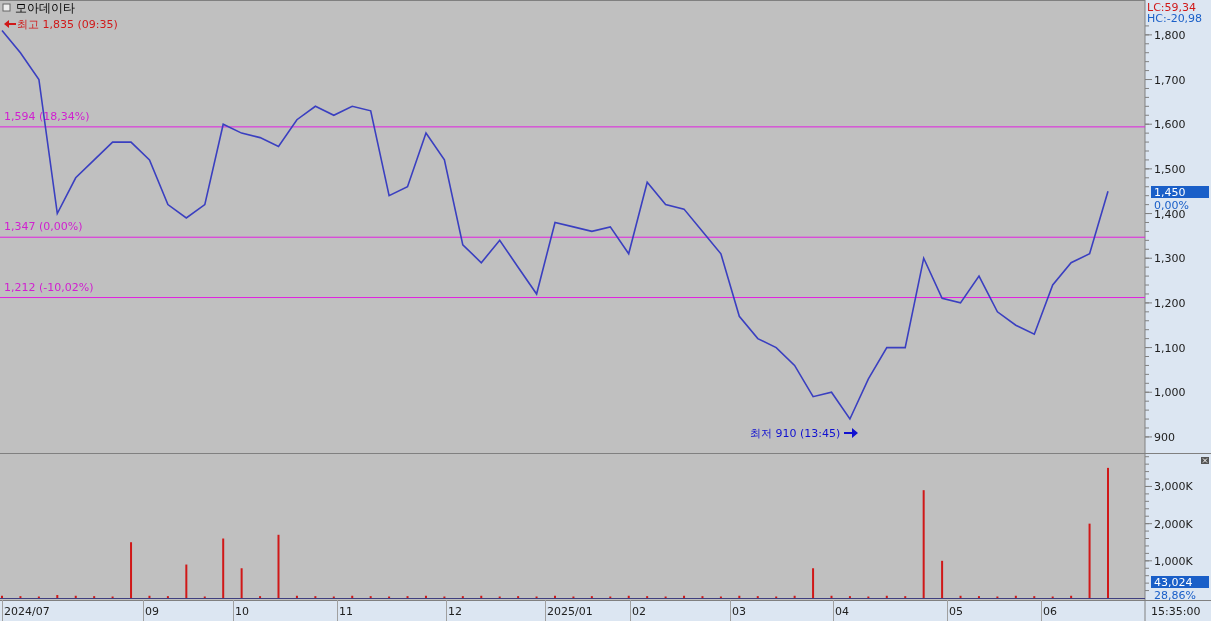  What do you see at coordinates (639, 611) in the screenshot?
I see `x-axis-label: 02` at bounding box center [639, 611].